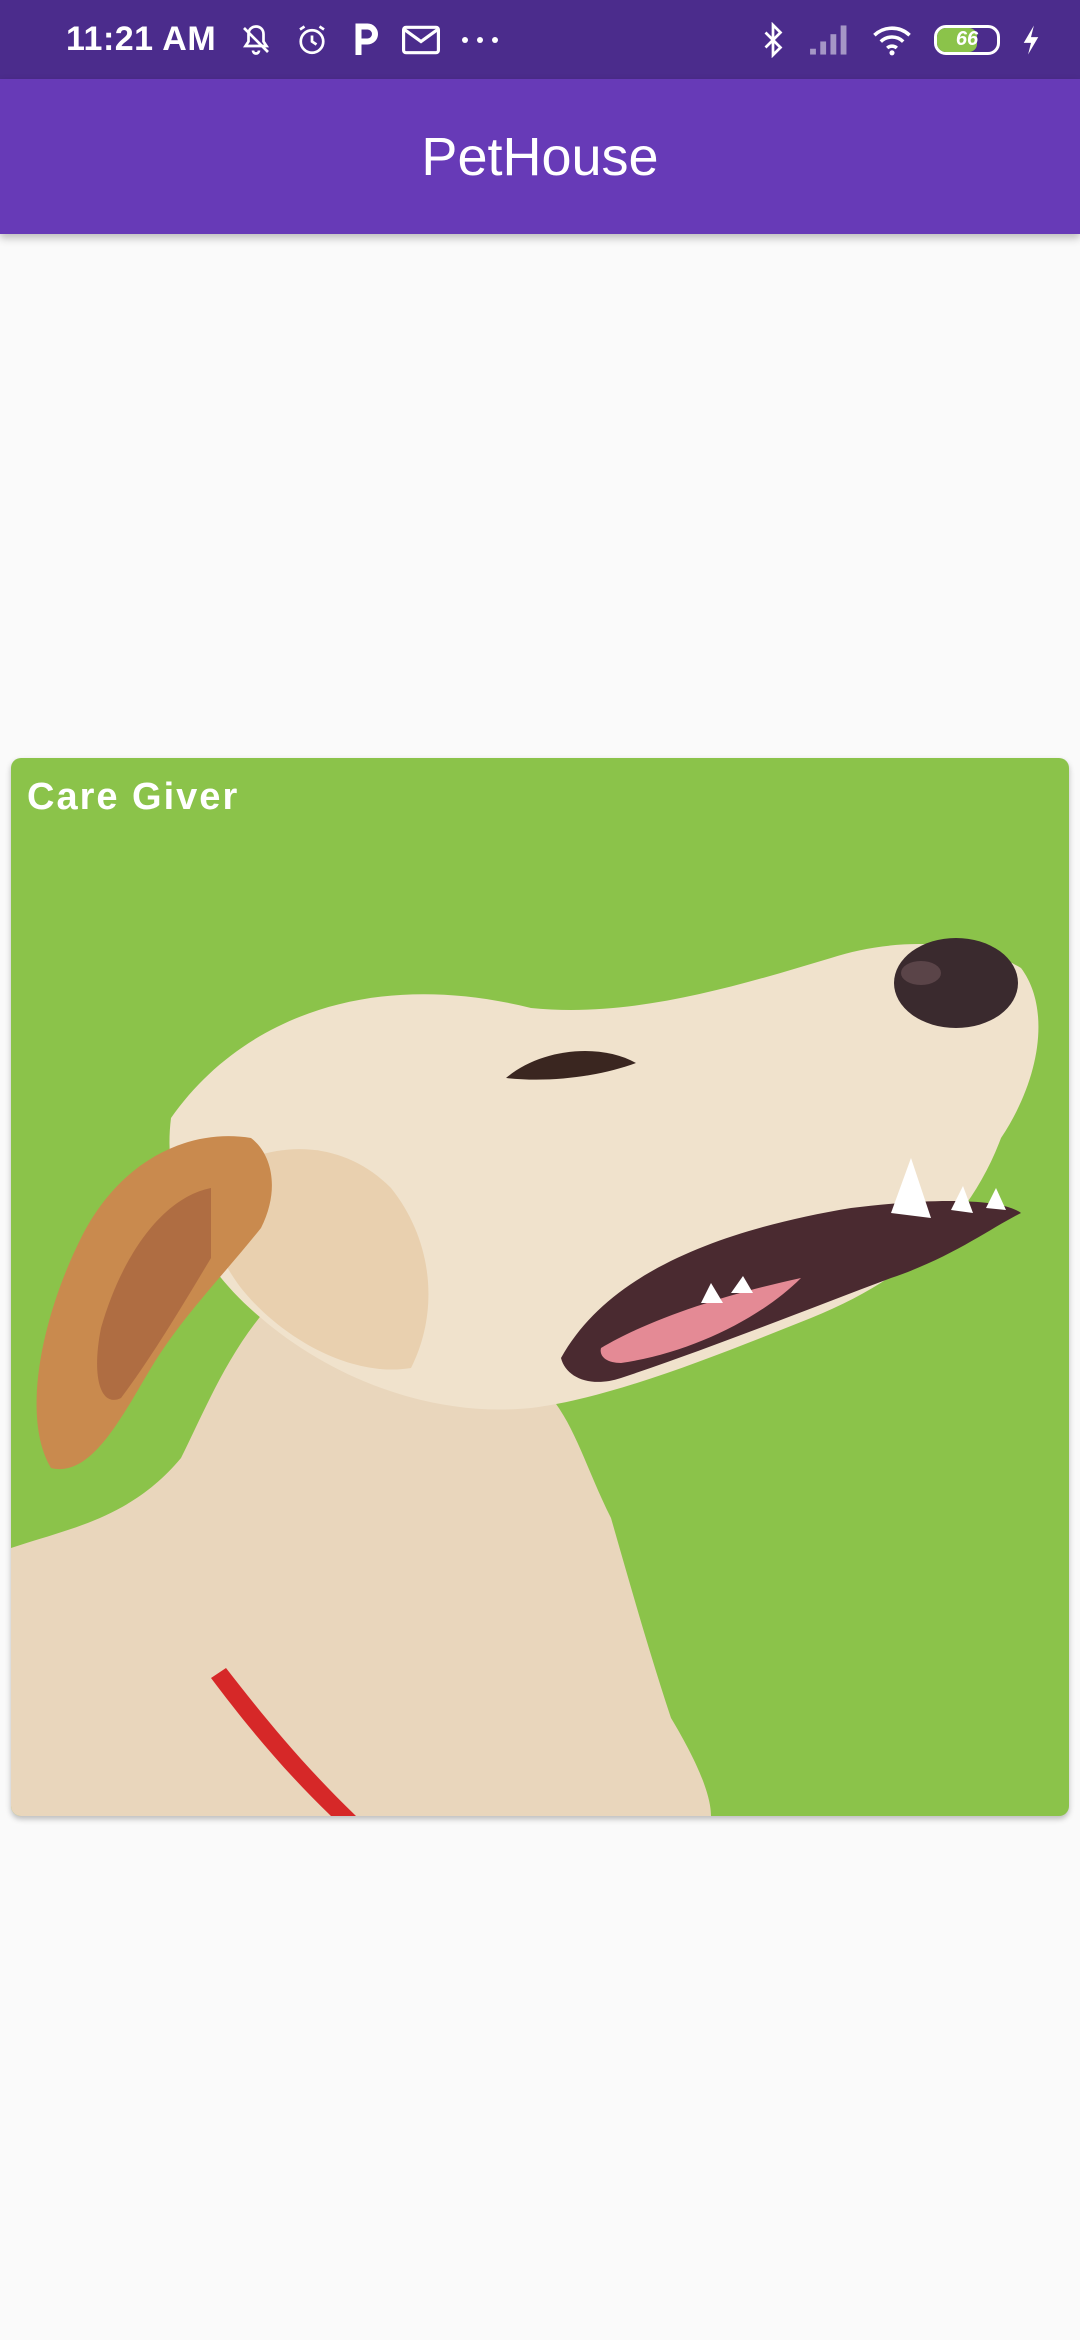 This screenshot has height=2340, width=1080. I want to click on bluetooth-icon, so click(773, 39).